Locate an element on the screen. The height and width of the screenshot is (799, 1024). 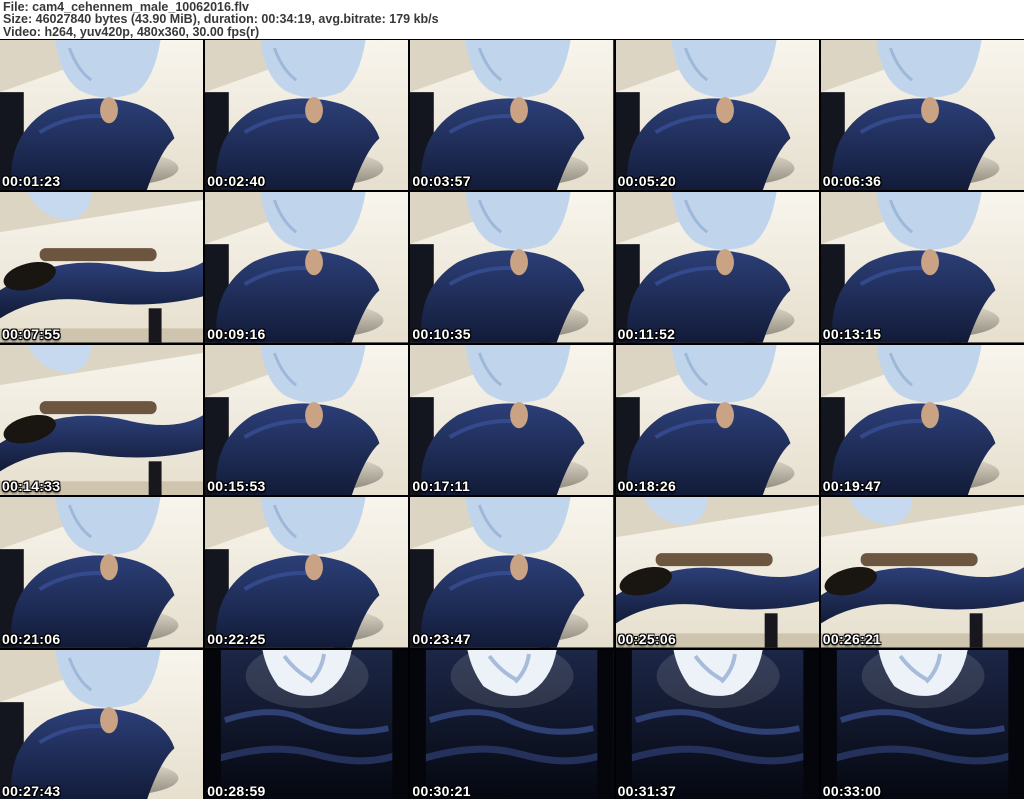
video-thumbnail: 00:33:00 is located at coordinates (922, 724).